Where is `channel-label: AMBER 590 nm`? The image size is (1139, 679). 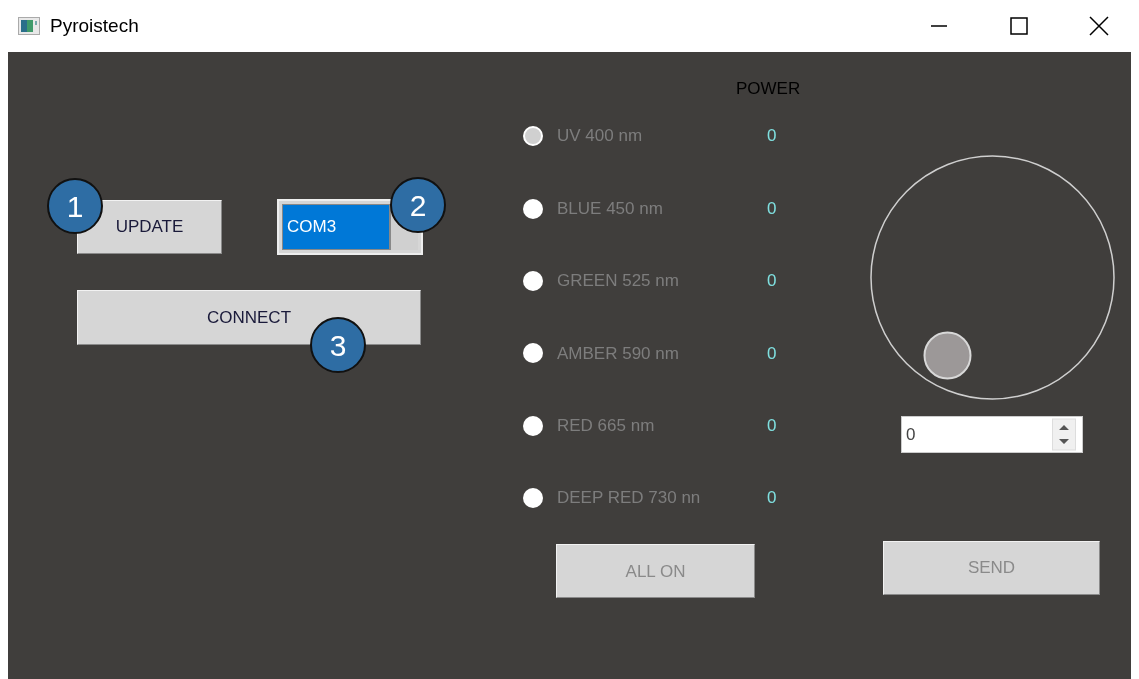
channel-label: AMBER 590 nm is located at coordinates (618, 353).